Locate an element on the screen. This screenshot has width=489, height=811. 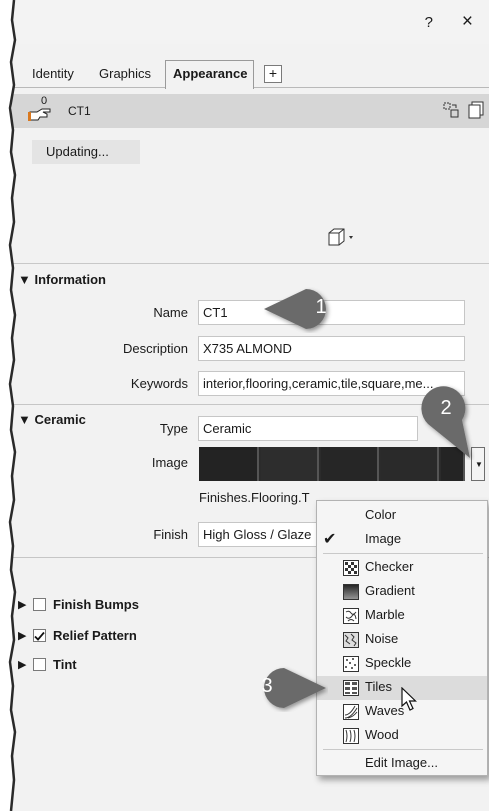
menu-item-image: ✔ Image is located at coordinates (402, 540).